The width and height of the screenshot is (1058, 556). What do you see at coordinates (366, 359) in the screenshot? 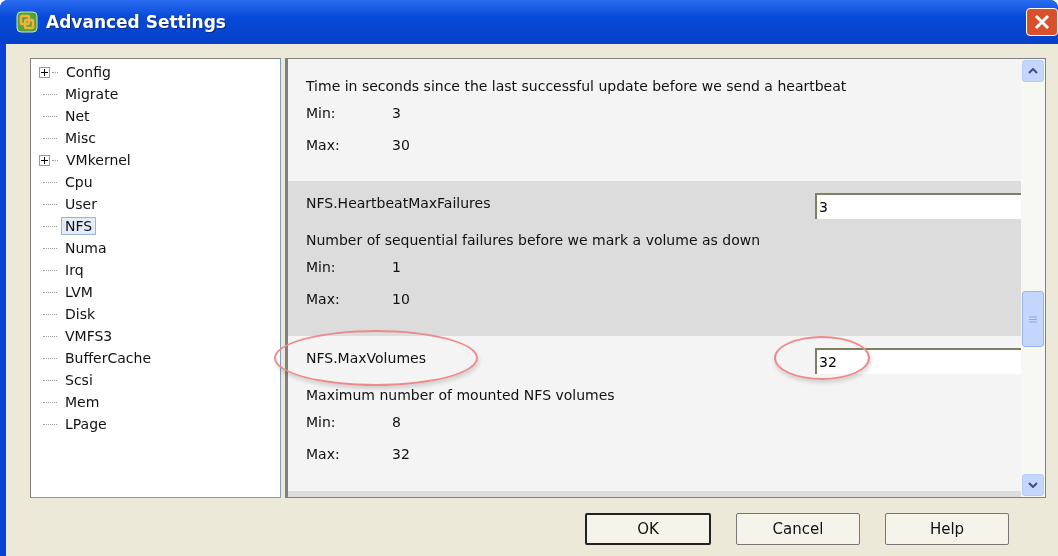
I see `setting-name: NFS.MaxVolumes` at bounding box center [366, 359].